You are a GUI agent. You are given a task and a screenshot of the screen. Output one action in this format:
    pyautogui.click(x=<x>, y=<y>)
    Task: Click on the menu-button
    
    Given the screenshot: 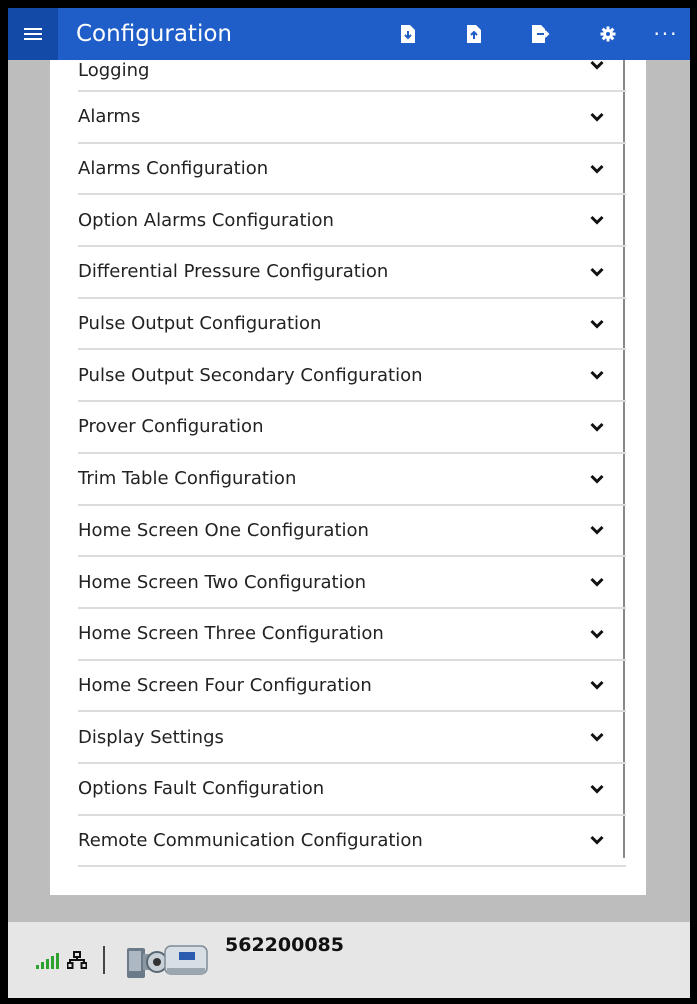 What is the action you would take?
    pyautogui.click(x=33, y=34)
    